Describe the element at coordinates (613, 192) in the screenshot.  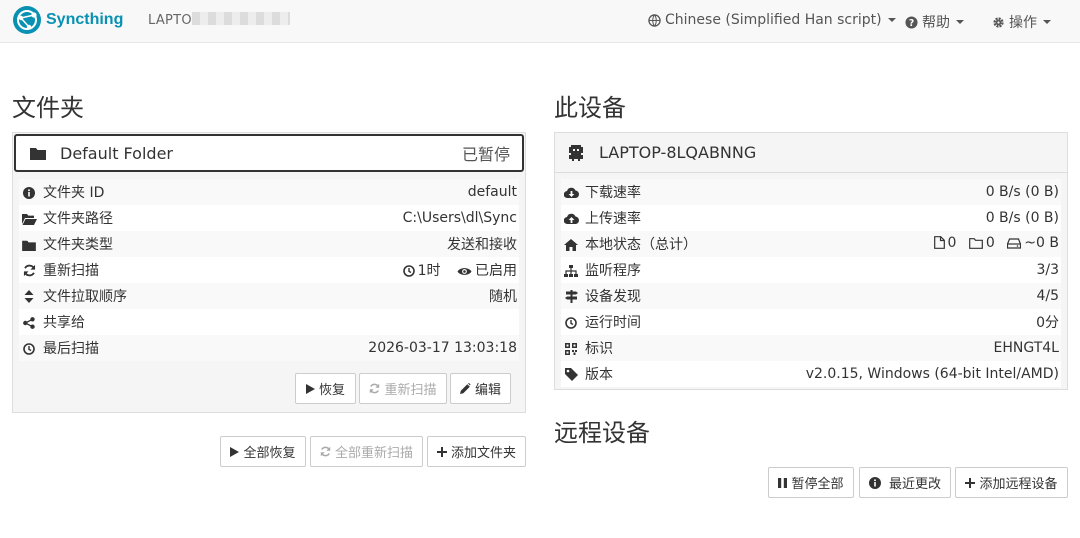
I see `row-label: 下载速率` at that location.